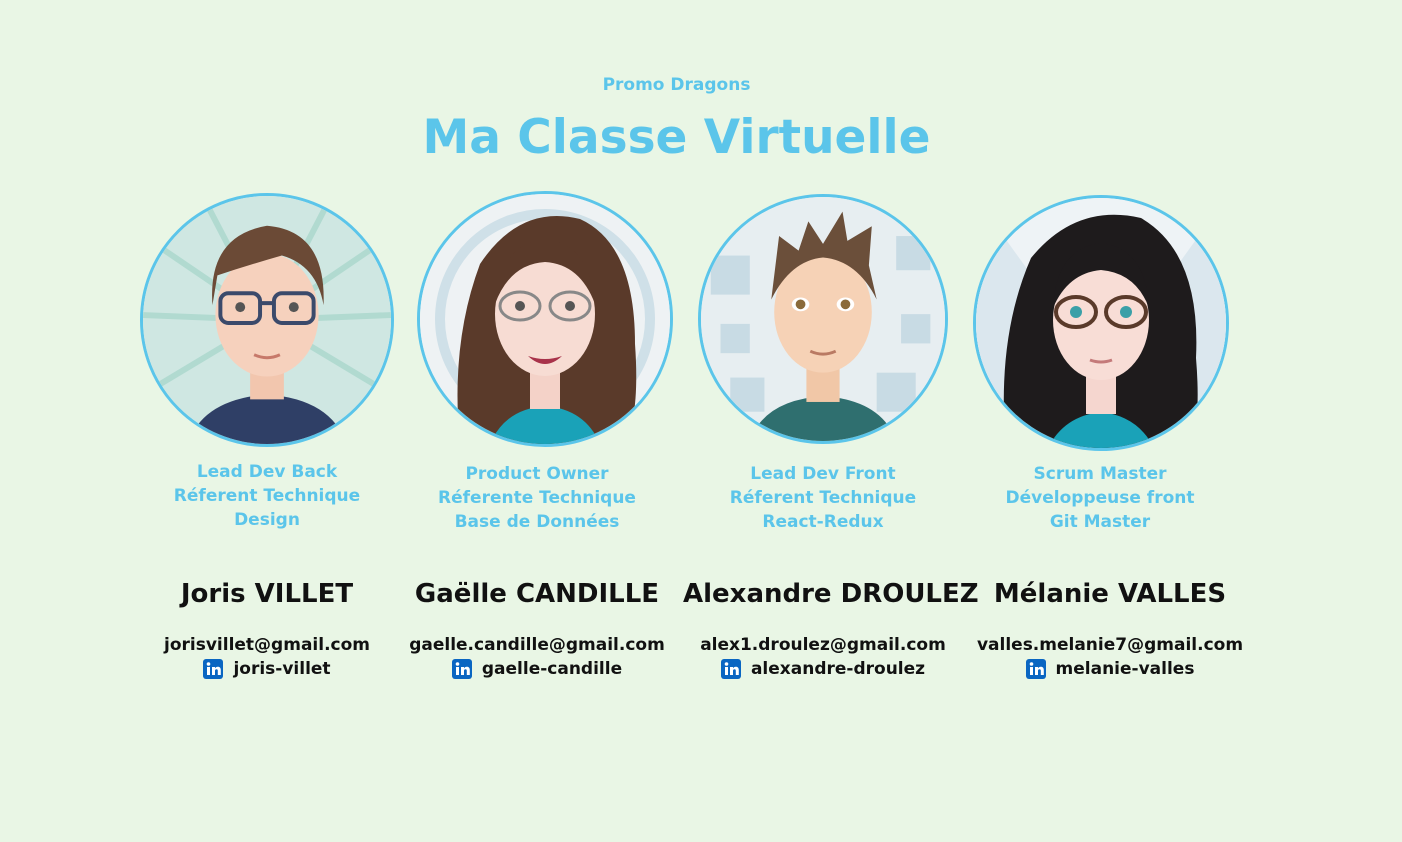  I want to click on linkedin-handle: gaelle-candille, so click(552, 669).